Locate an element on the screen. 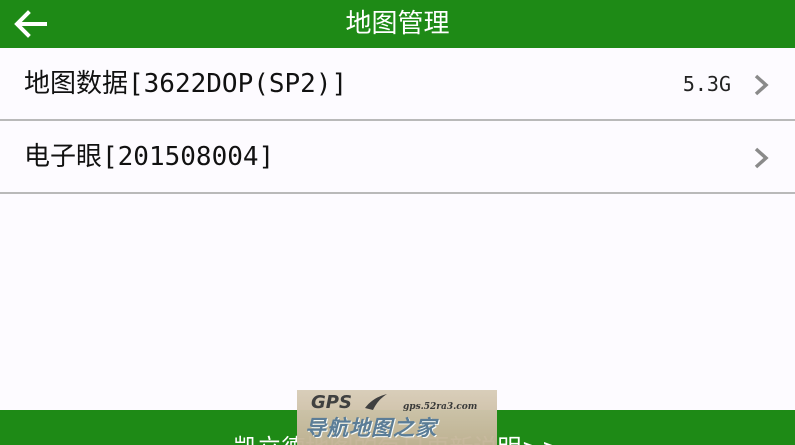 This screenshot has width=795, height=445. watermark-url: gps.52ra3.com is located at coordinates (440, 407).